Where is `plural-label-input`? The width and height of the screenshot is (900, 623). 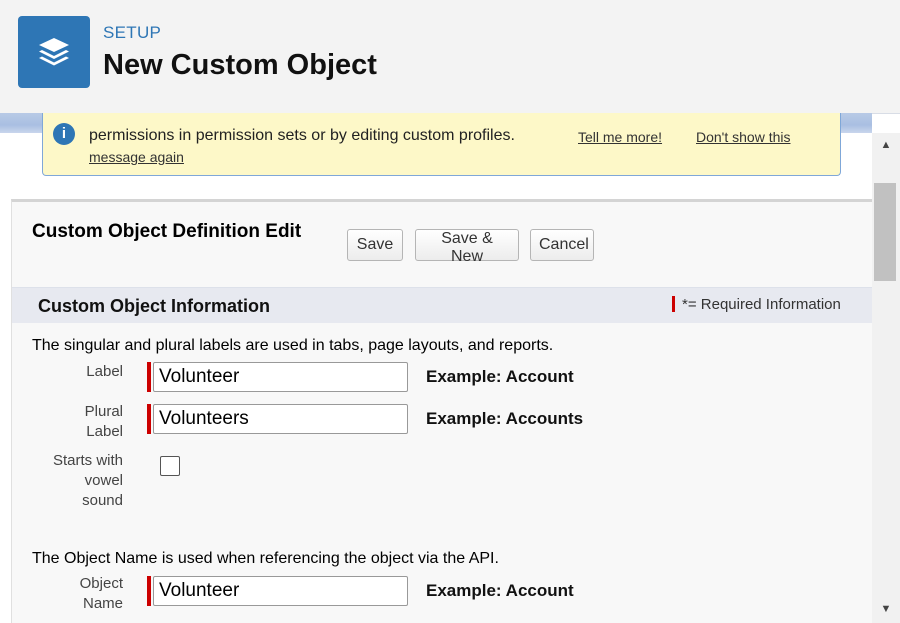
plural-label-input is located at coordinates (280, 419).